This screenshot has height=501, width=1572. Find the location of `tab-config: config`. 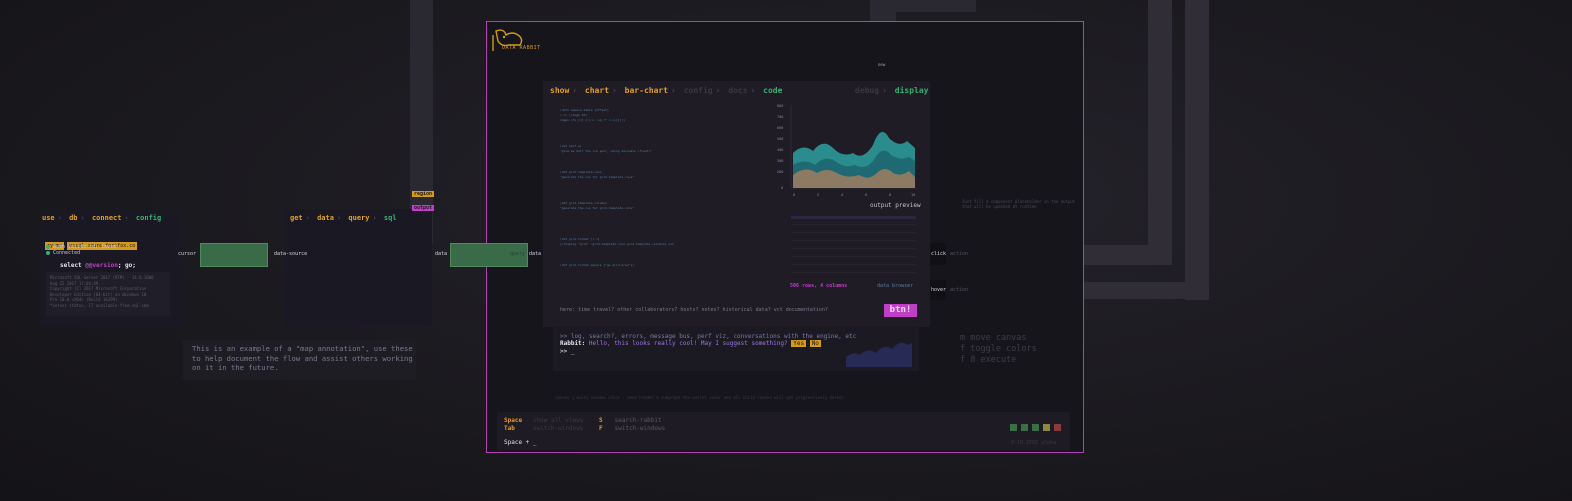

tab-config: config is located at coordinates (148, 218).